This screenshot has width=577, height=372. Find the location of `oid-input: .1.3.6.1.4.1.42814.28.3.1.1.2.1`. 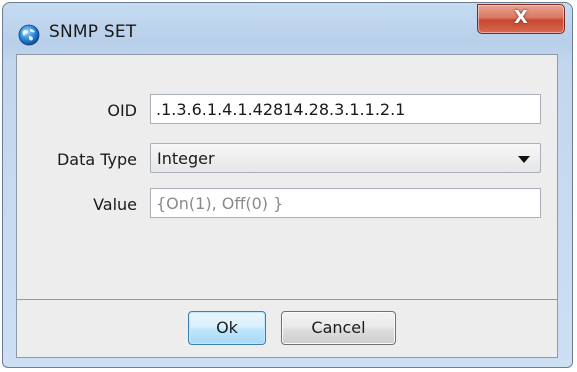

oid-input: .1.3.6.1.4.1.42814.28.3.1.1.2.1 is located at coordinates (345, 109).